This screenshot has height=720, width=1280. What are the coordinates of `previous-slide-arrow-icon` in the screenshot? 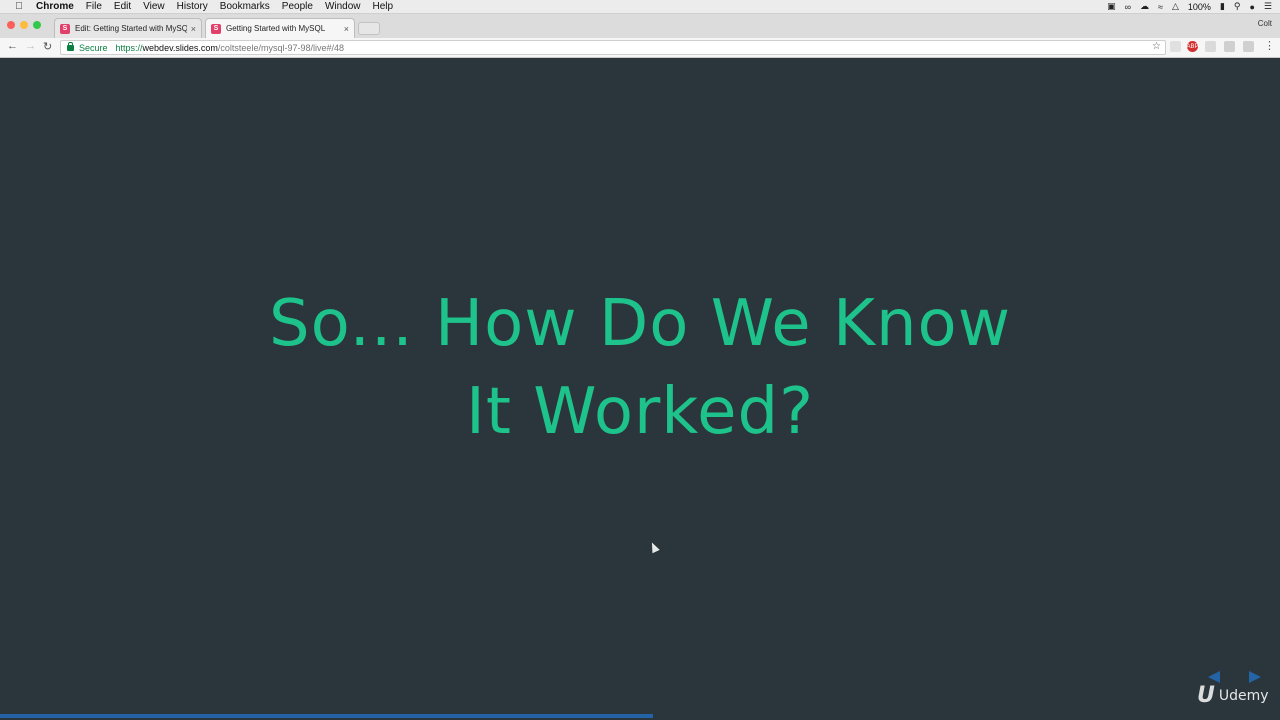 It's located at (1214, 677).